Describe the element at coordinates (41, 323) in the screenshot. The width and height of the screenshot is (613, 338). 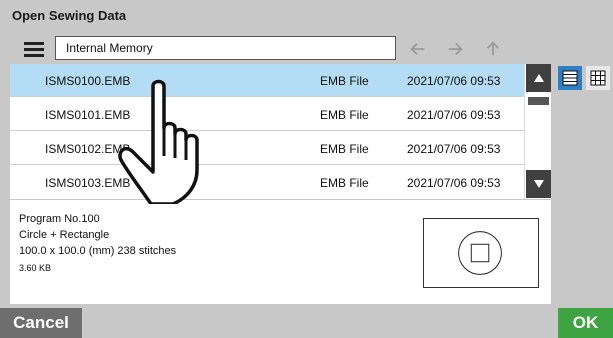
I see `cancel-button: Cancel` at that location.